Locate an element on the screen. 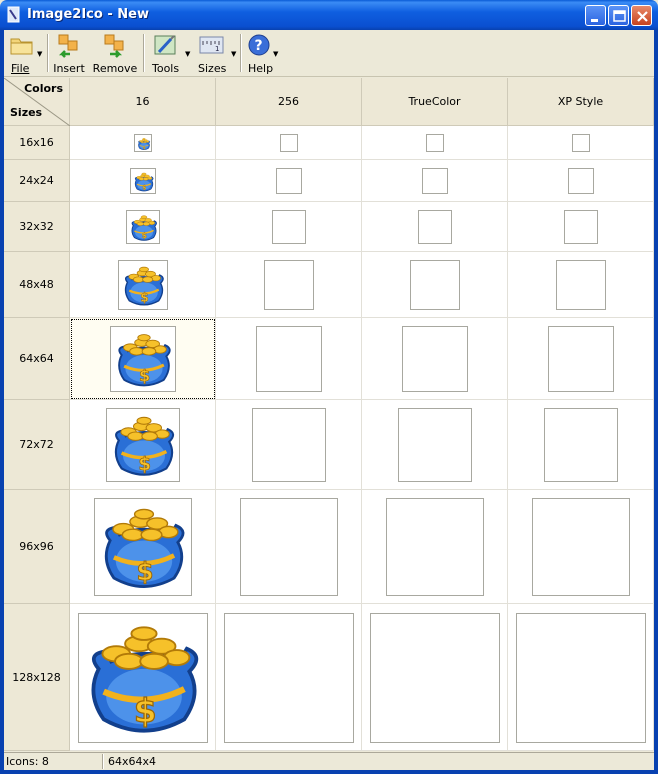 This screenshot has width=658, height=774. help-button: ? ▼ Help is located at coordinates (263, 53).